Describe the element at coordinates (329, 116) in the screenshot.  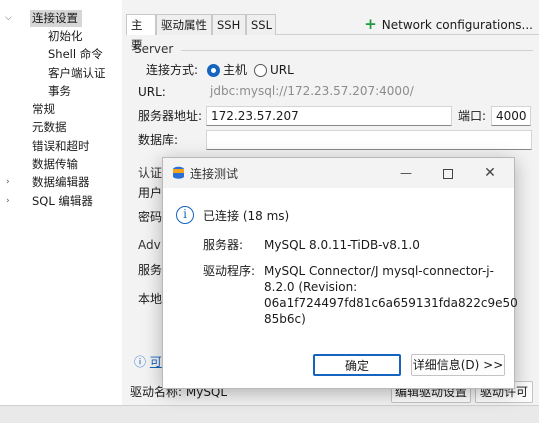
I see `host-input: 172.23.57.207` at that location.